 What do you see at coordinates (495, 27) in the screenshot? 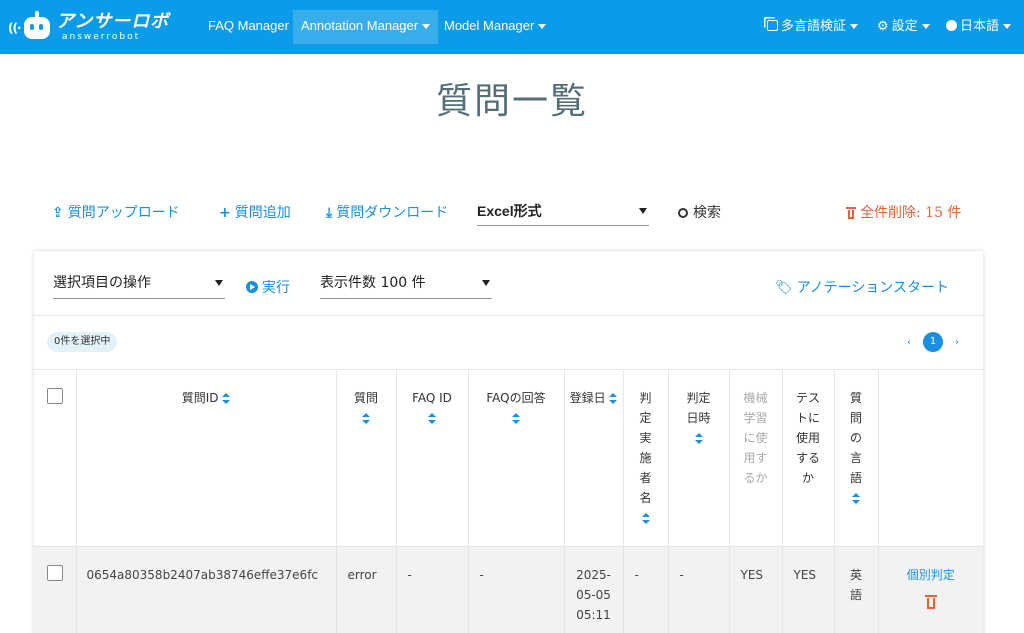
I see `nav-model-manager: Model Manager` at bounding box center [495, 27].